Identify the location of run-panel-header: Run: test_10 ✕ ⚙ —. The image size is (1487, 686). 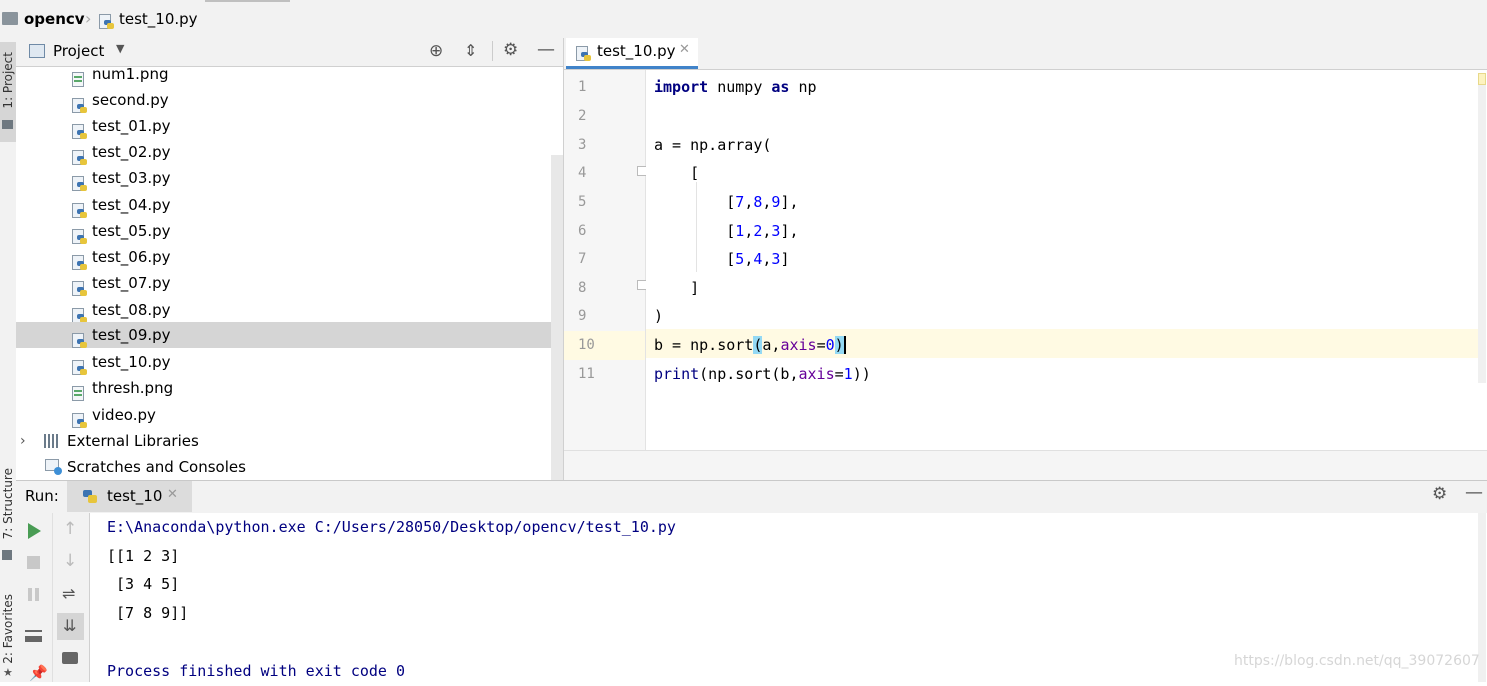
(751, 497).